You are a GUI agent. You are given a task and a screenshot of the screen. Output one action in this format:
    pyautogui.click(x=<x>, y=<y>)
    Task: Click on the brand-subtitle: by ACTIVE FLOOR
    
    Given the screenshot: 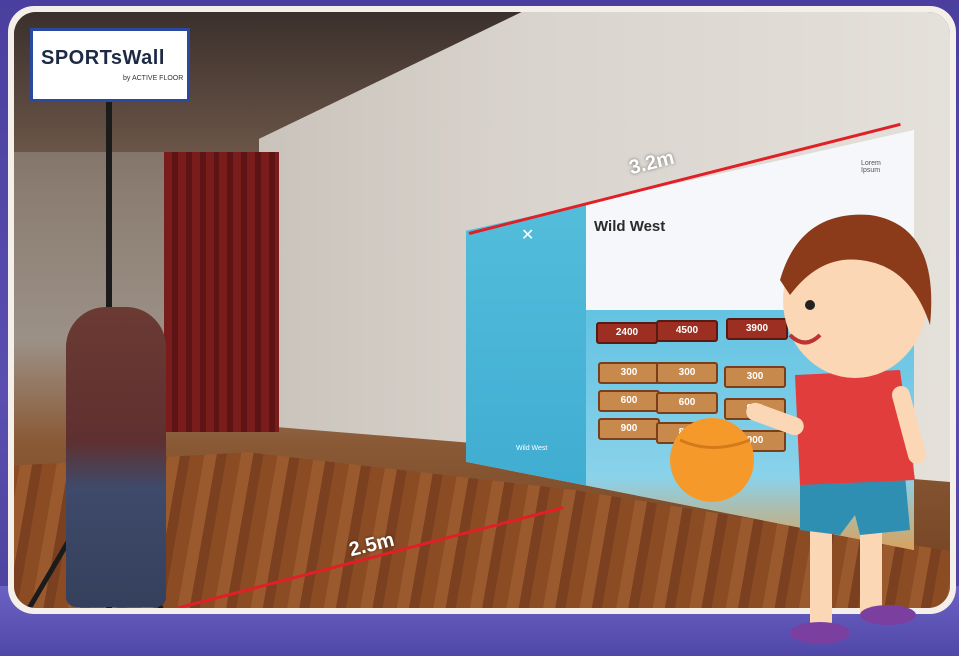 What is the action you would take?
    pyautogui.click(x=153, y=78)
    